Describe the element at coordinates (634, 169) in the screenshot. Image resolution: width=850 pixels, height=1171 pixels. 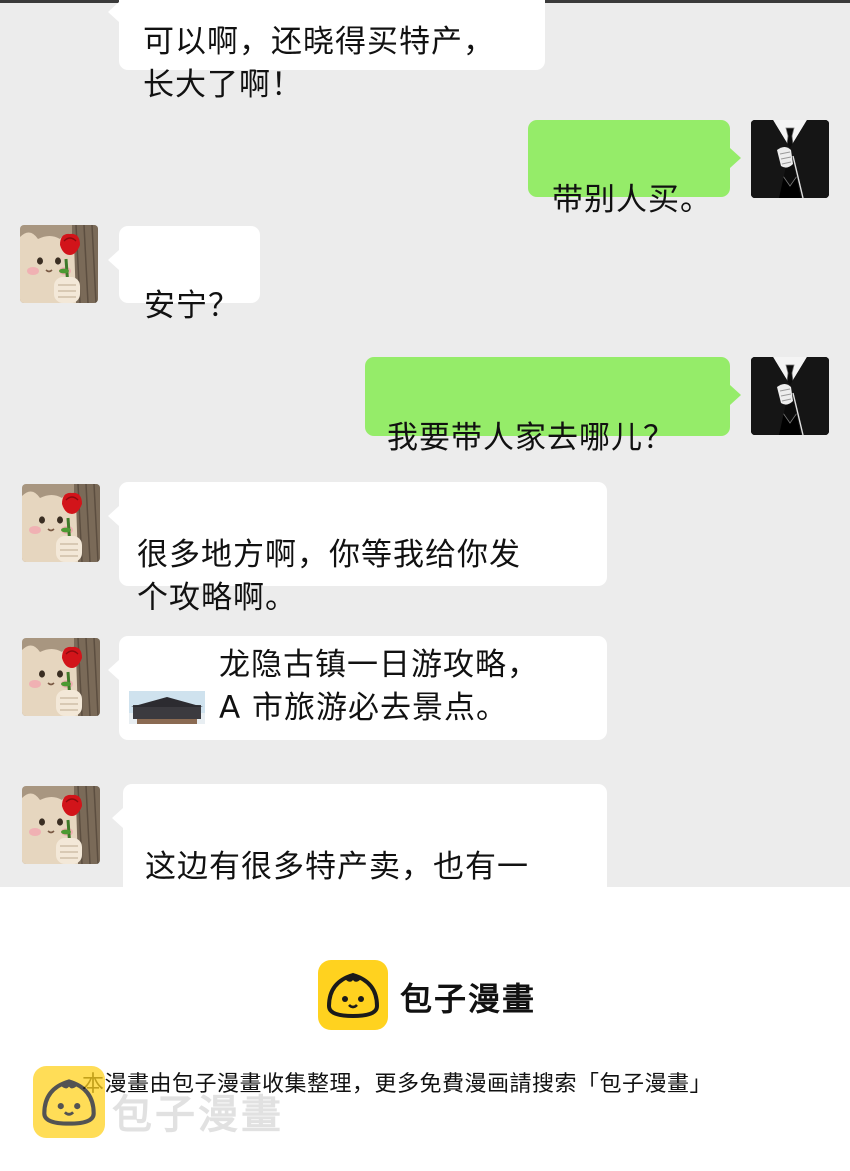
I see `message-bubble-outgoing: 带别人买。` at that location.